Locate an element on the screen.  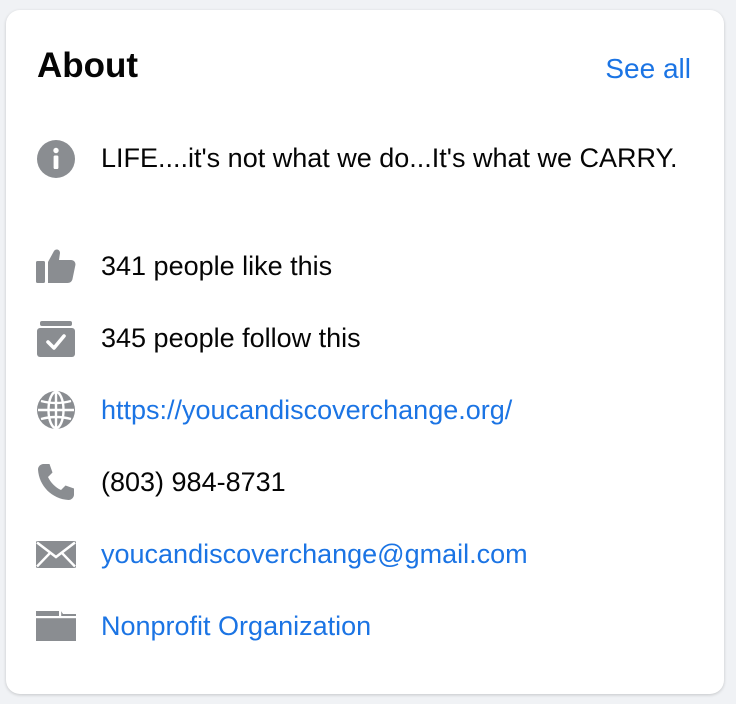
info-icon is located at coordinates (56, 159).